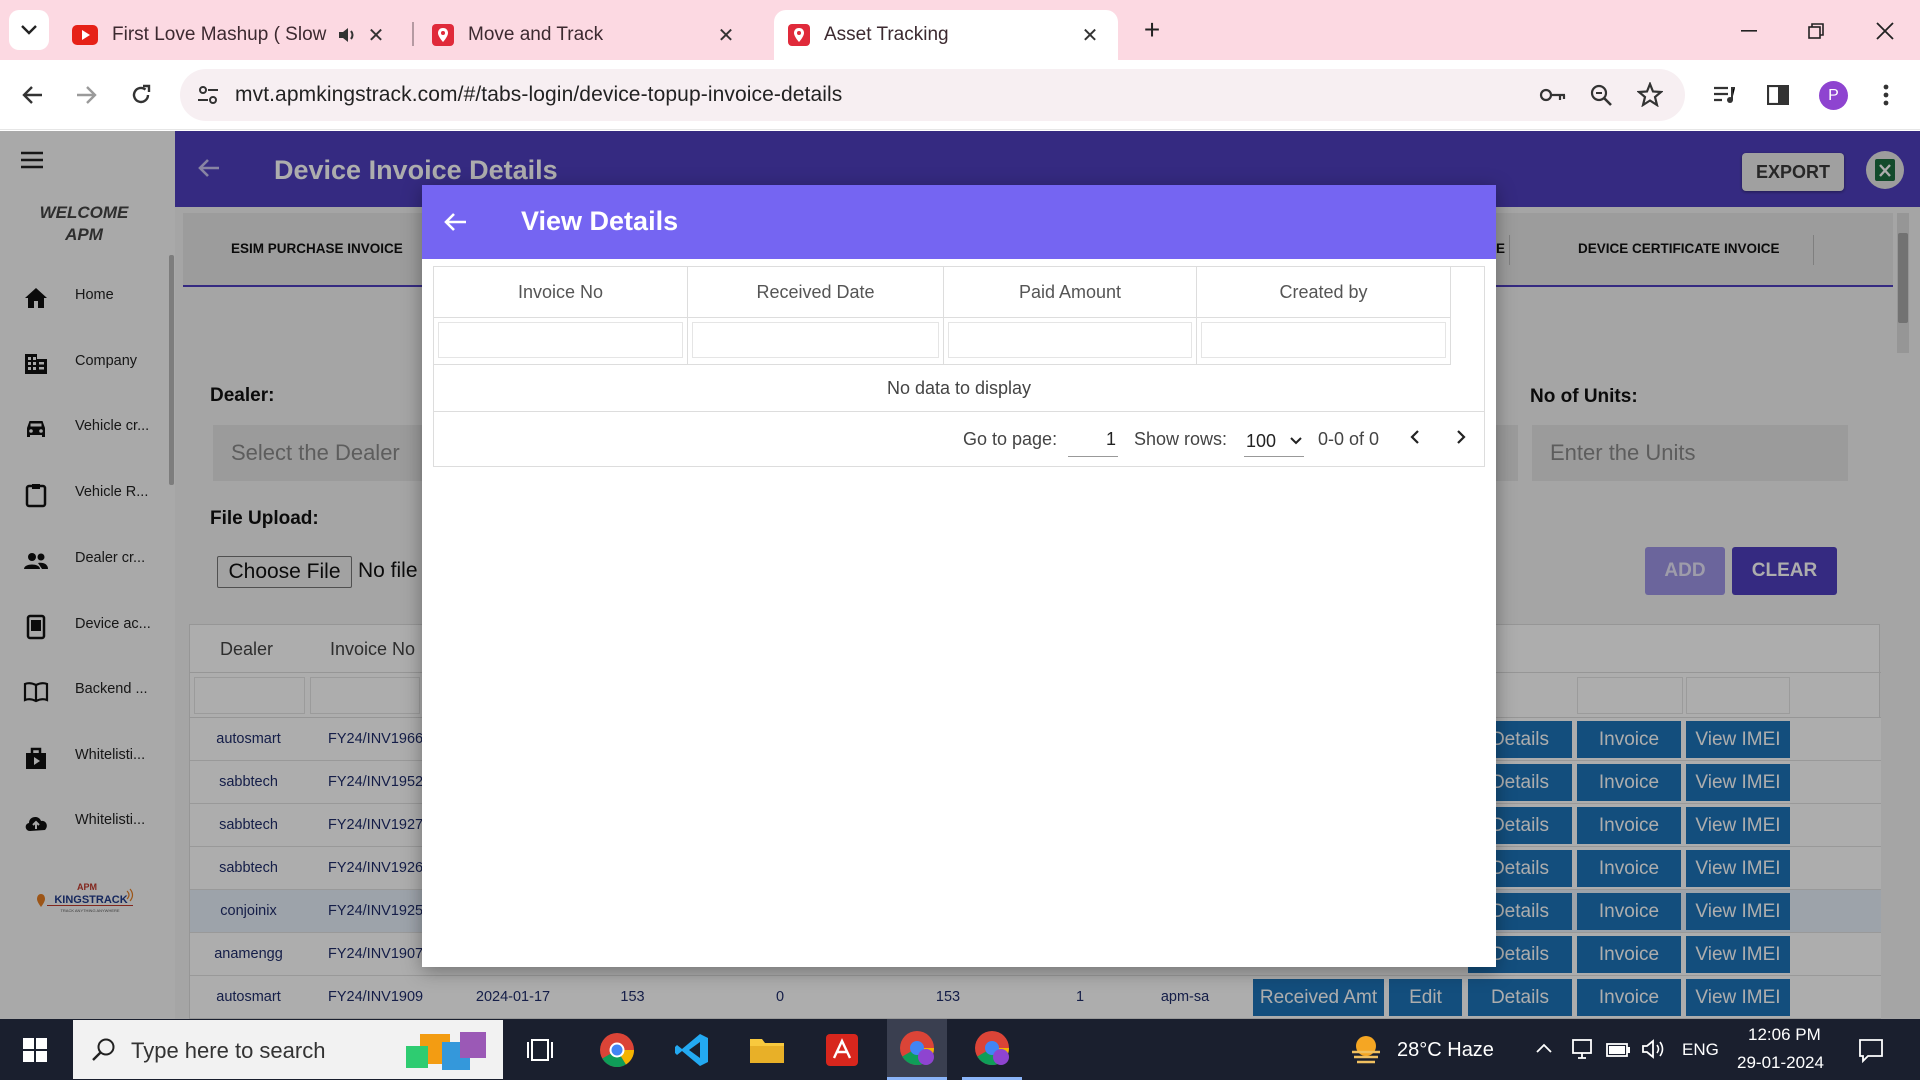 The height and width of the screenshot is (1080, 1920). What do you see at coordinates (219, 34) in the screenshot?
I see `tab-title: First Love Mashup ( Slowed` at bounding box center [219, 34].